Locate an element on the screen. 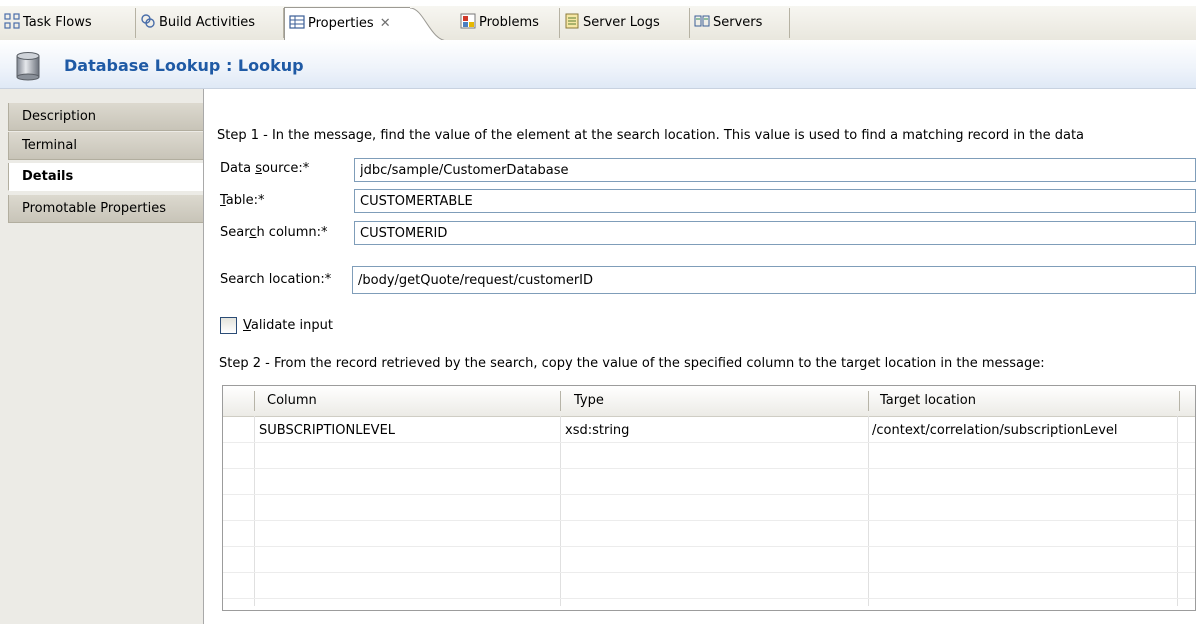 The height and width of the screenshot is (624, 1196). label-part: Sear is located at coordinates (235, 232).